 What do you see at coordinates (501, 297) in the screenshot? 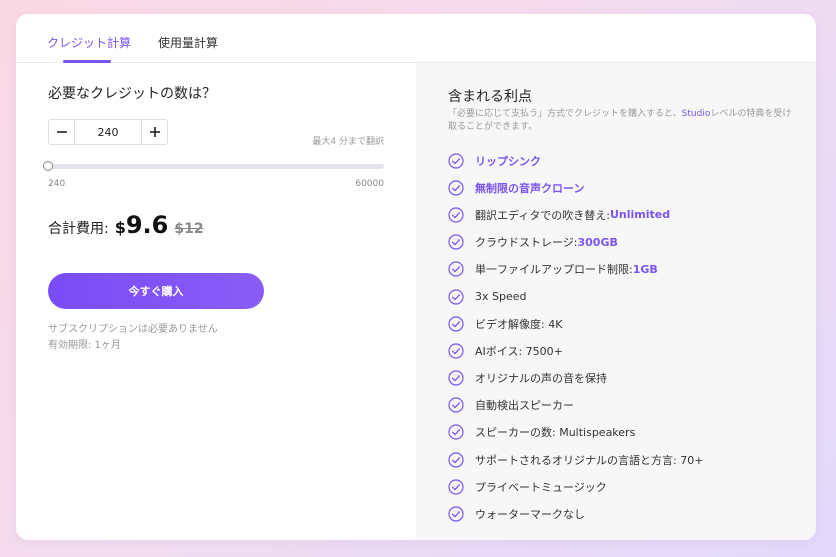
I see `benefit-label: 3x Speed` at bounding box center [501, 297].